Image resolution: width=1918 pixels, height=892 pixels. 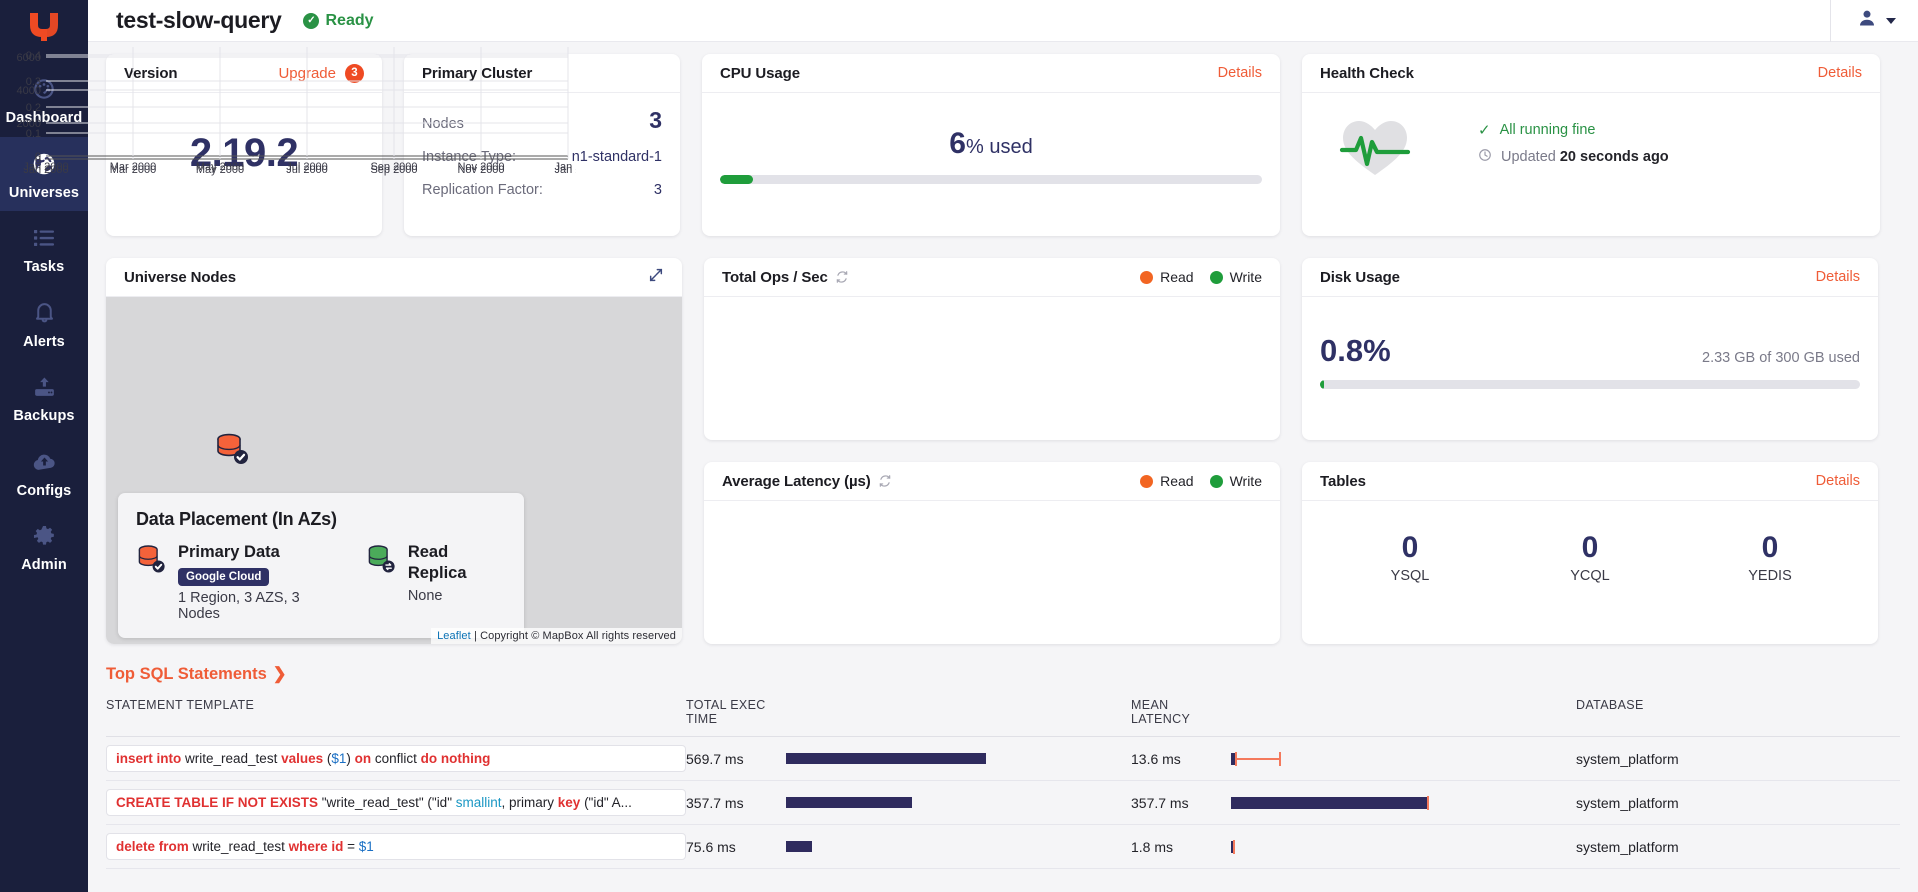 What do you see at coordinates (1485, 157) in the screenshot?
I see `clock-icon` at bounding box center [1485, 157].